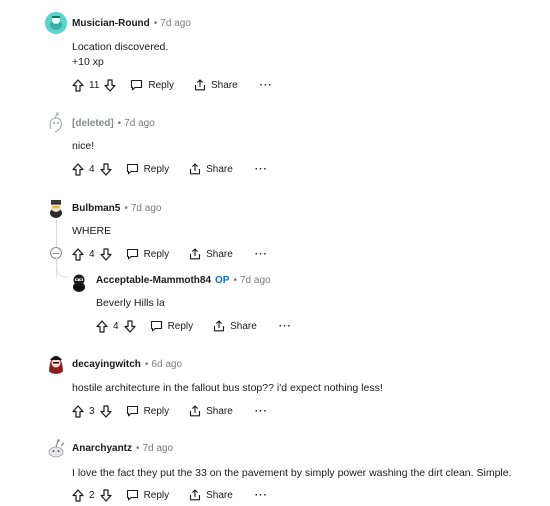 Image resolution: width=550 pixels, height=506 pixels. I want to click on comment-line: Location discovered., so click(120, 47).